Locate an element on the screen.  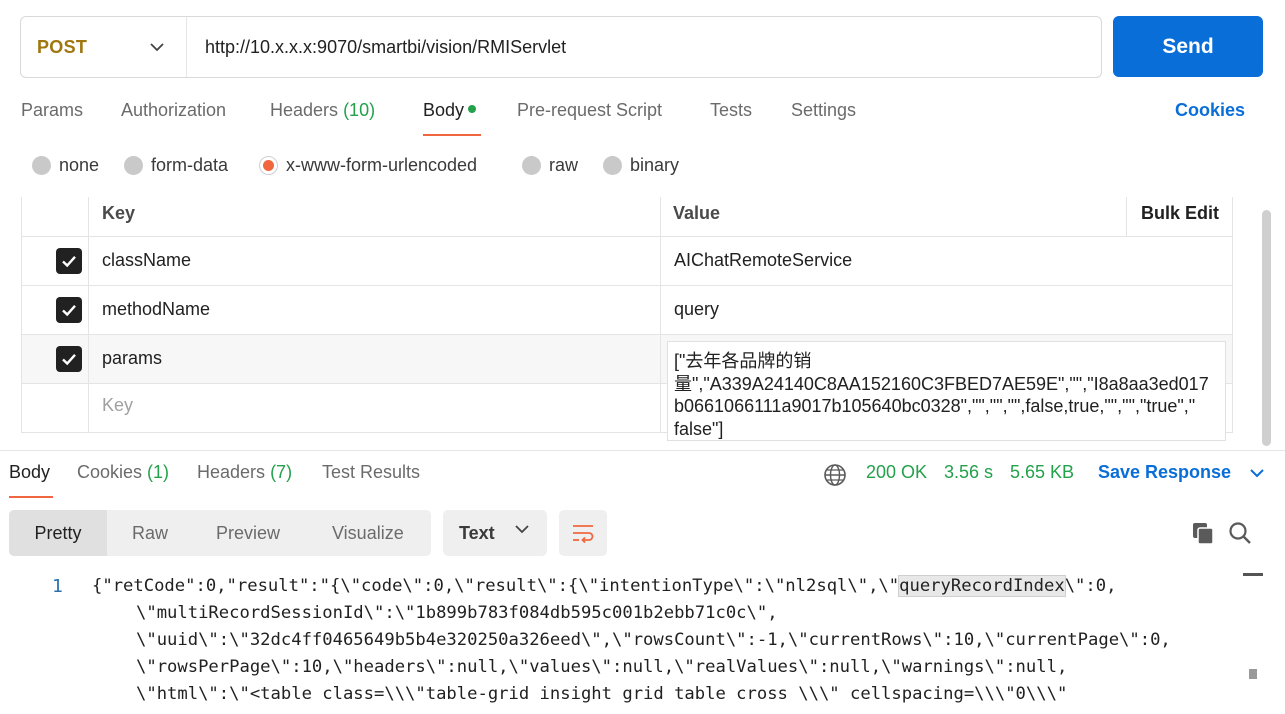
tab-prerequest-script: Pre-request Script is located at coordinates (589, 110).